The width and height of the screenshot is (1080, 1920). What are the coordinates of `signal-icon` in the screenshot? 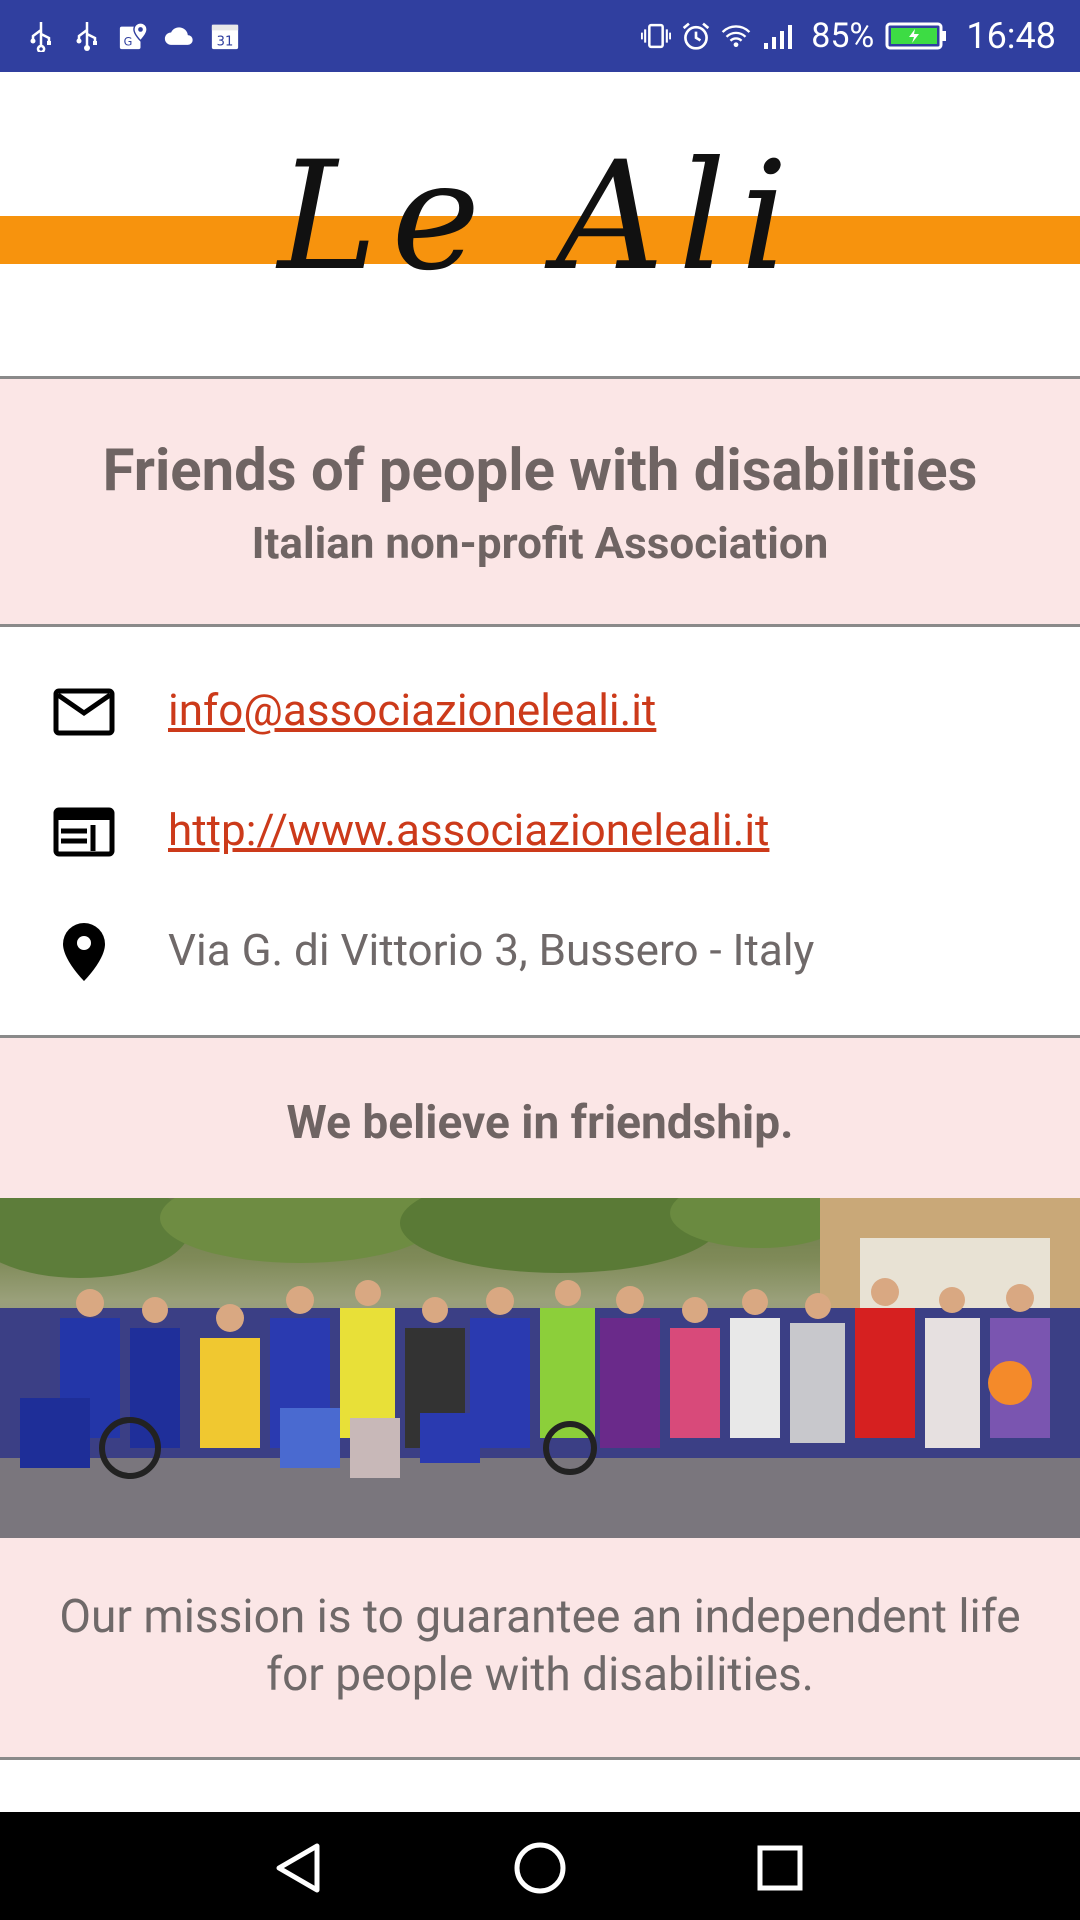 It's located at (781, 36).